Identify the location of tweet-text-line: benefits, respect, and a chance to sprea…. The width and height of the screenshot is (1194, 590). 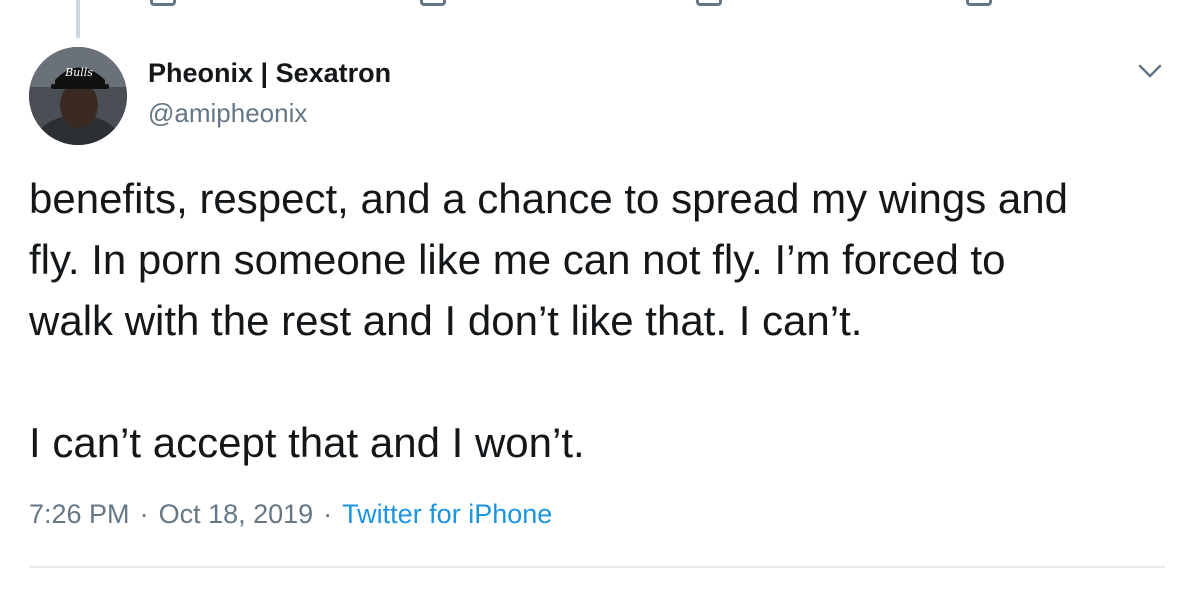
(548, 198).